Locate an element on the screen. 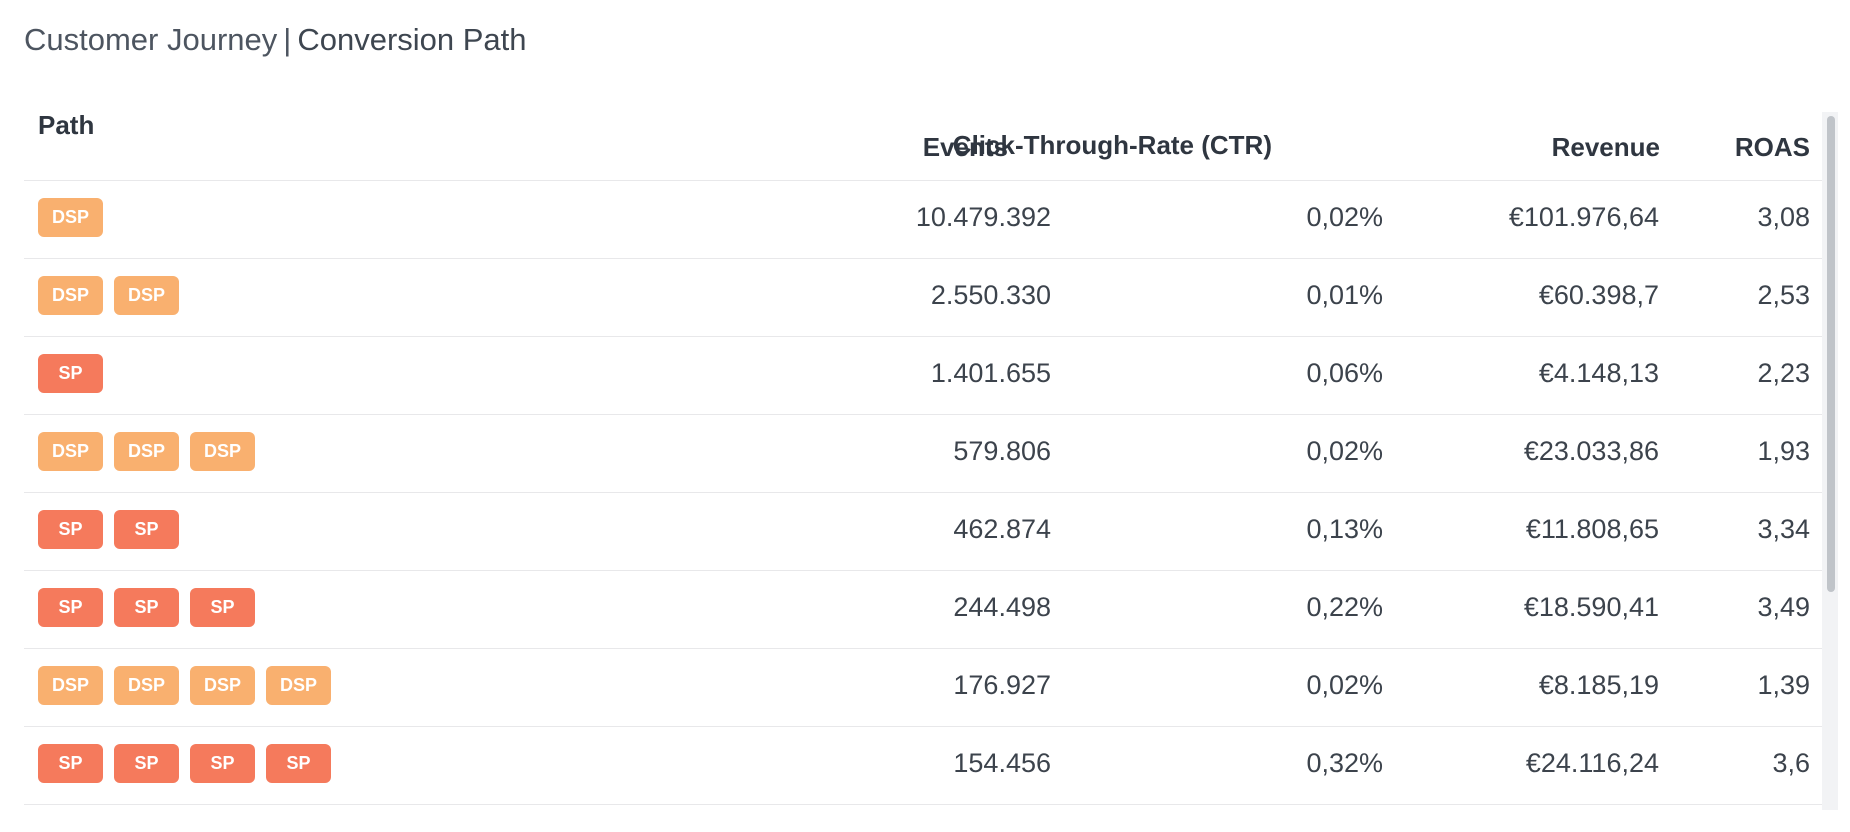  ctr-cell: 0,01% is located at coordinates (1344, 295).